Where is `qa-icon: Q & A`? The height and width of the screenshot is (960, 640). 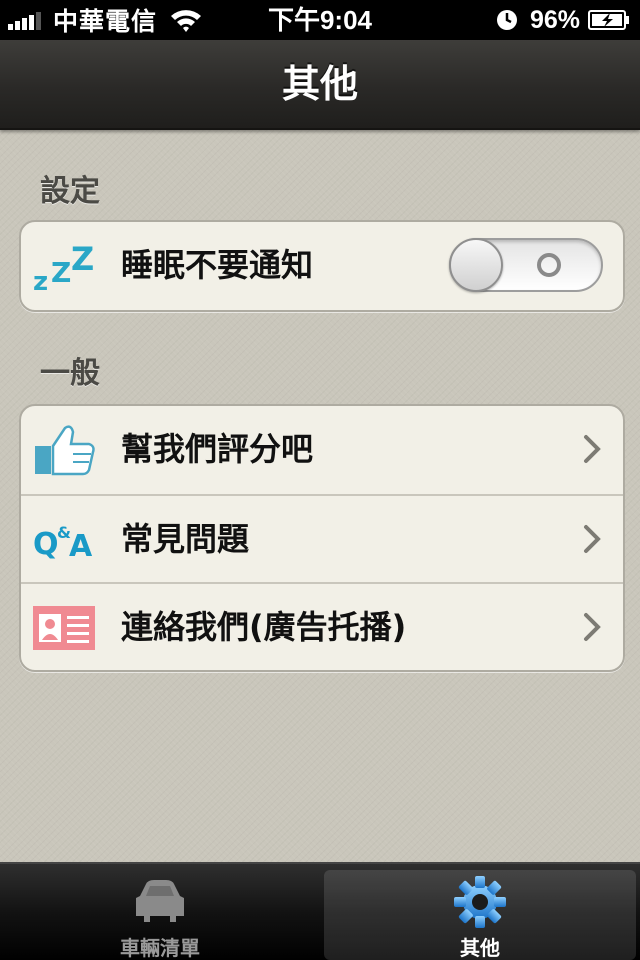 qa-icon: Q & A is located at coordinates (63, 543).